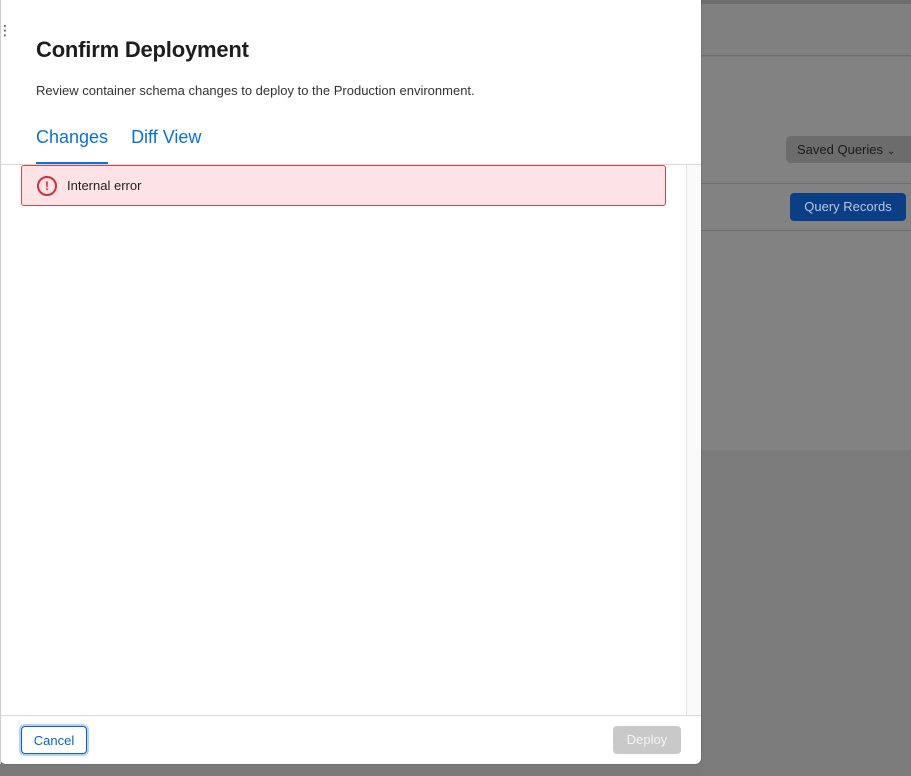 The width and height of the screenshot is (911, 776). I want to click on query-records-button: Query Records, so click(848, 207).